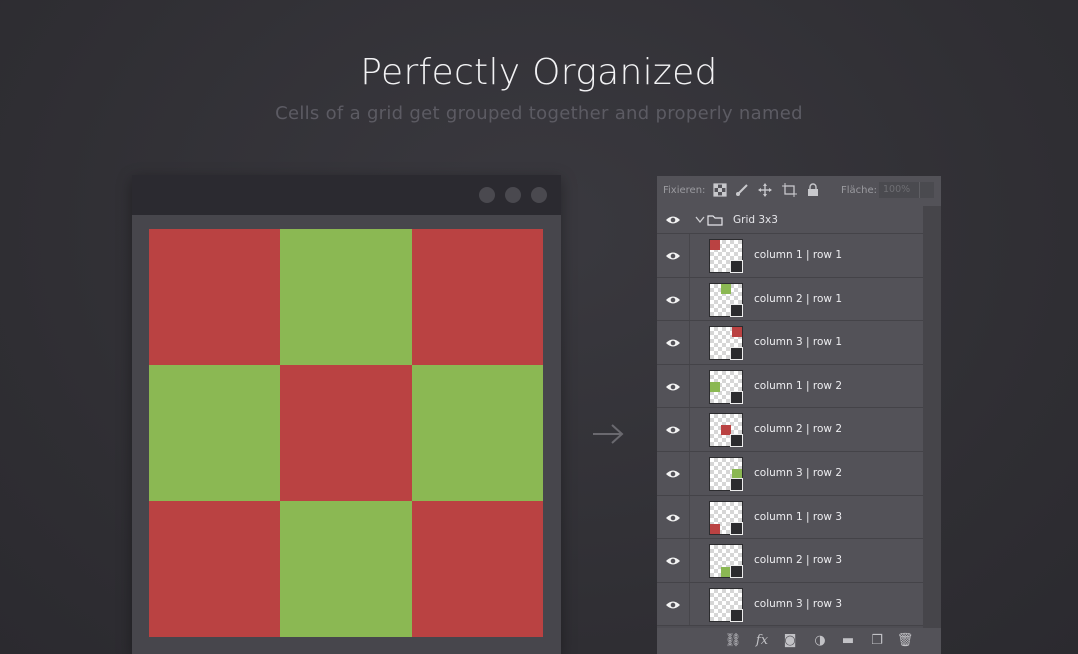 Image resolution: width=1078 pixels, height=654 pixels. What do you see at coordinates (859, 190) in the screenshot?
I see `fill-label: Fläche:` at bounding box center [859, 190].